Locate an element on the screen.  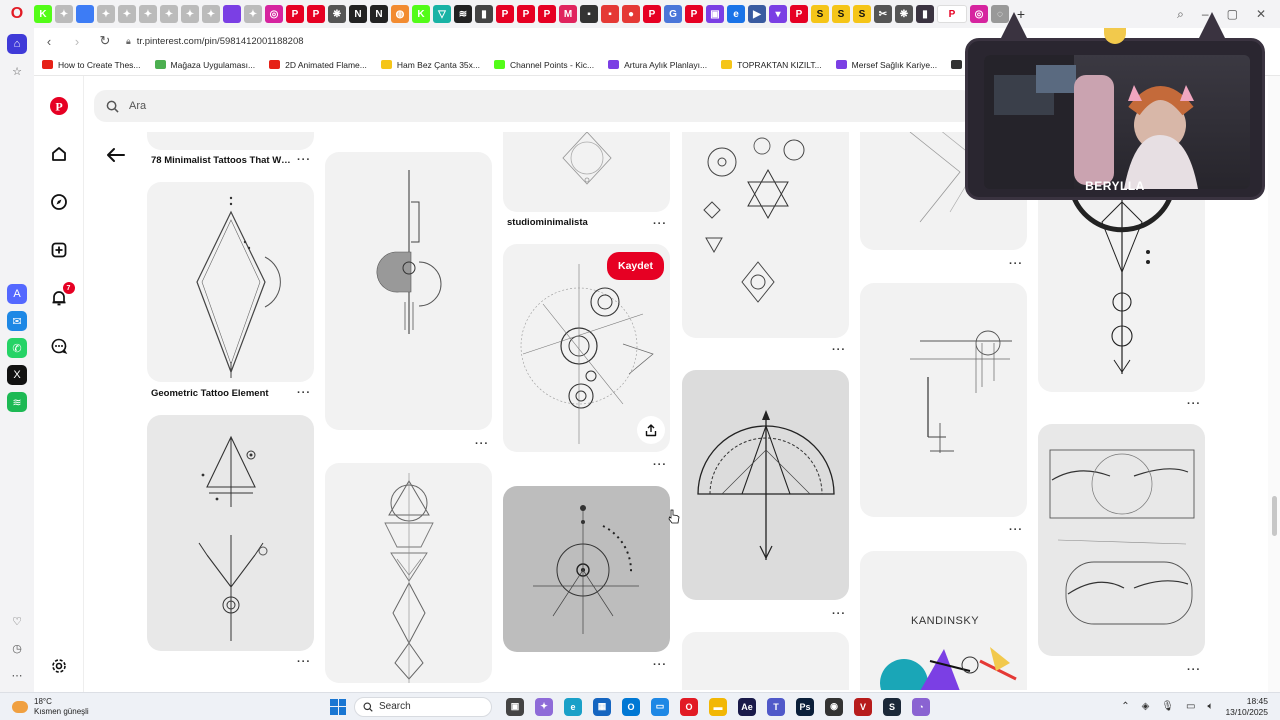
pin-card-kandinsky: KANDINSKY is located at coordinates (943, 620).